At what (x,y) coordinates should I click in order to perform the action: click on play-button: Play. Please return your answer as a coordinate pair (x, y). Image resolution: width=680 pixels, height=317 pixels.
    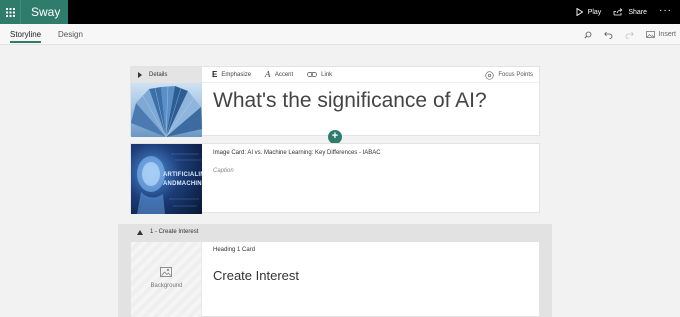
    Looking at the image, I should click on (589, 12).